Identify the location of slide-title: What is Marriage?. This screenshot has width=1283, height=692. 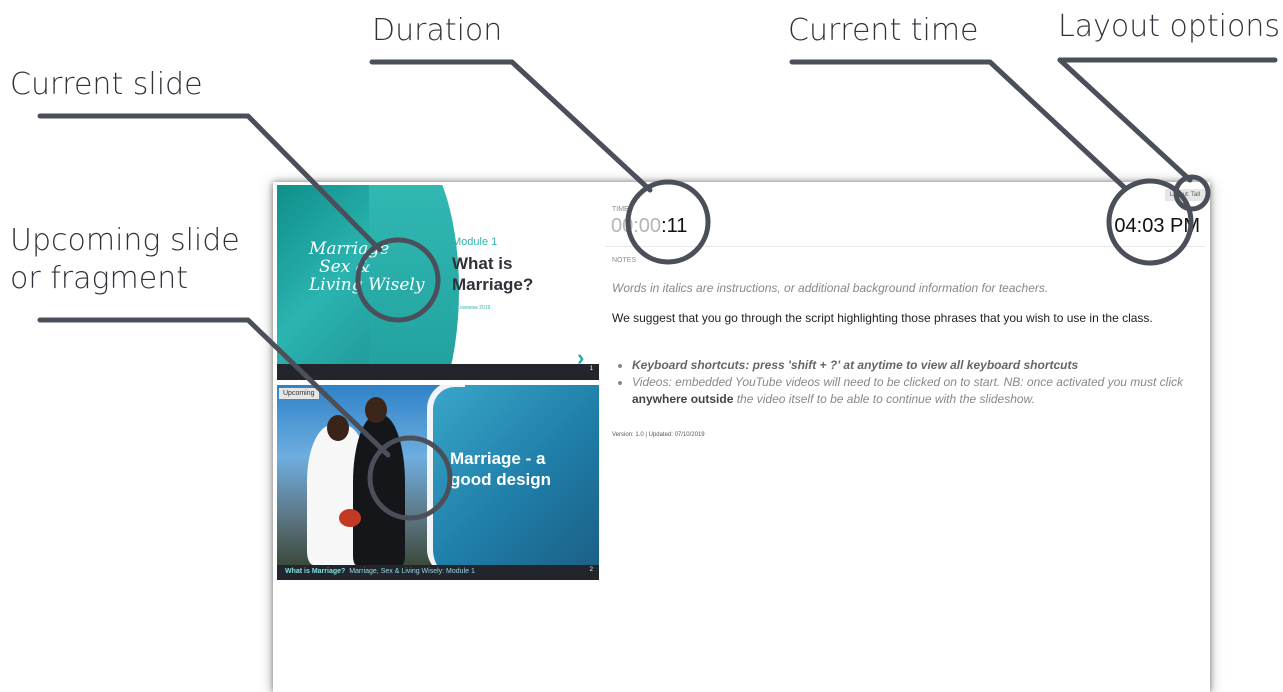
(493, 274).